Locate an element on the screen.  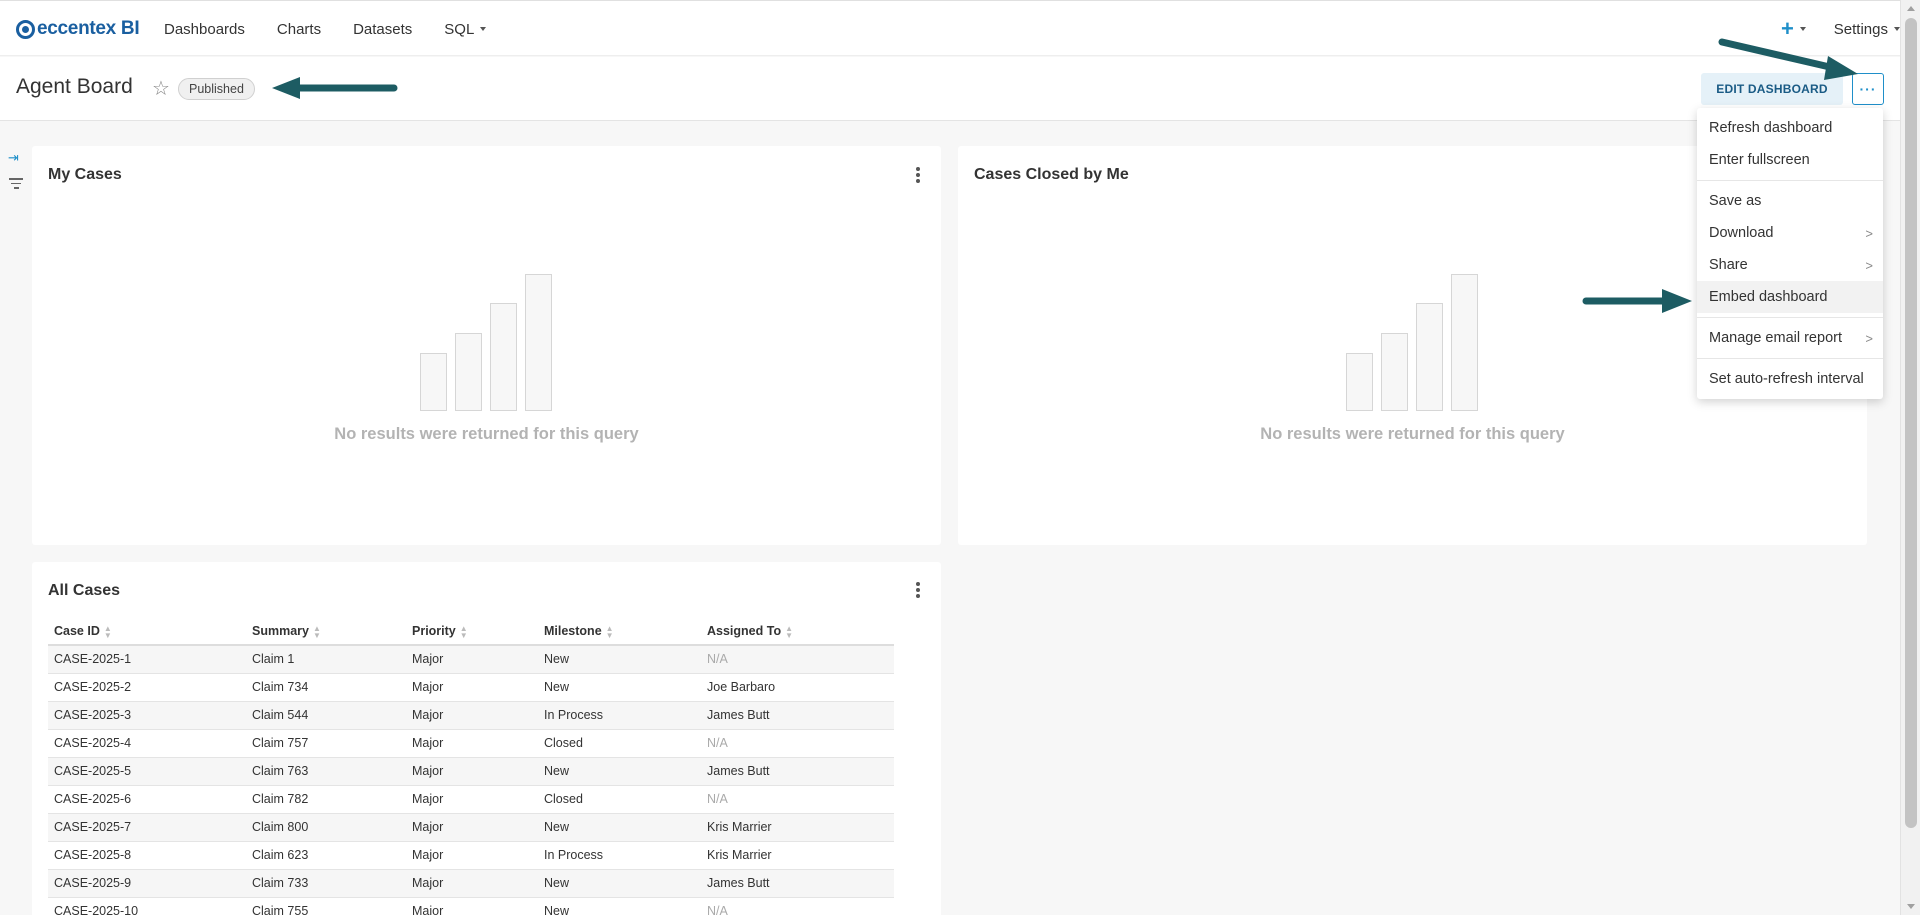
nav-link-dashboards: Dashboards is located at coordinates (204, 29).